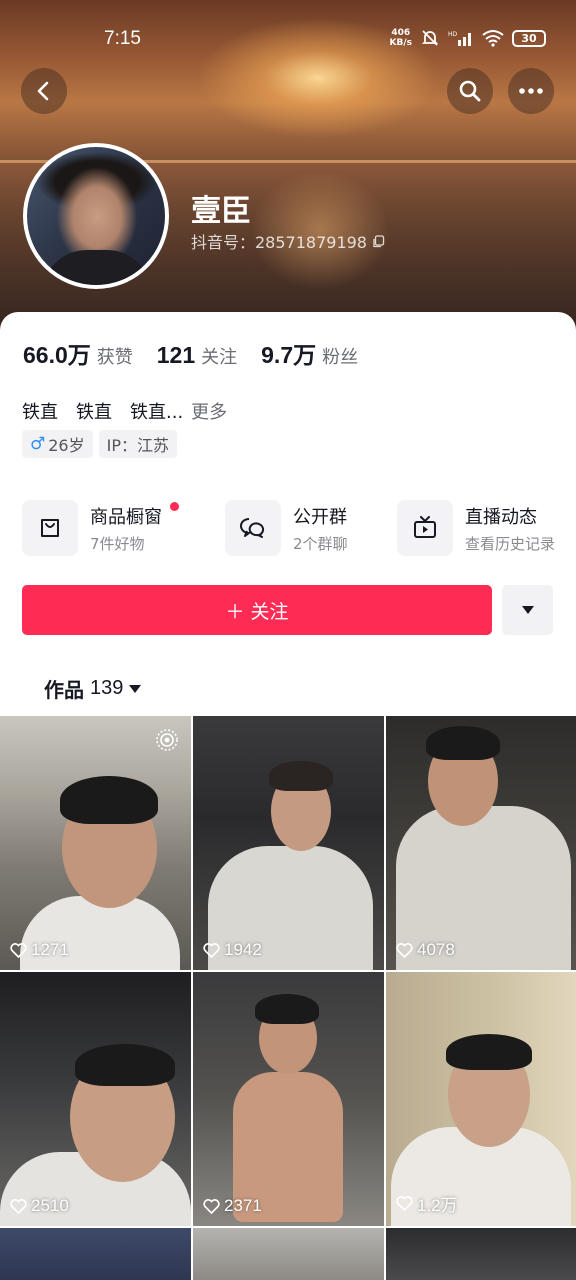 The image size is (576, 1280). What do you see at coordinates (425, 528) in the screenshot?
I see `tv-icon` at bounding box center [425, 528].